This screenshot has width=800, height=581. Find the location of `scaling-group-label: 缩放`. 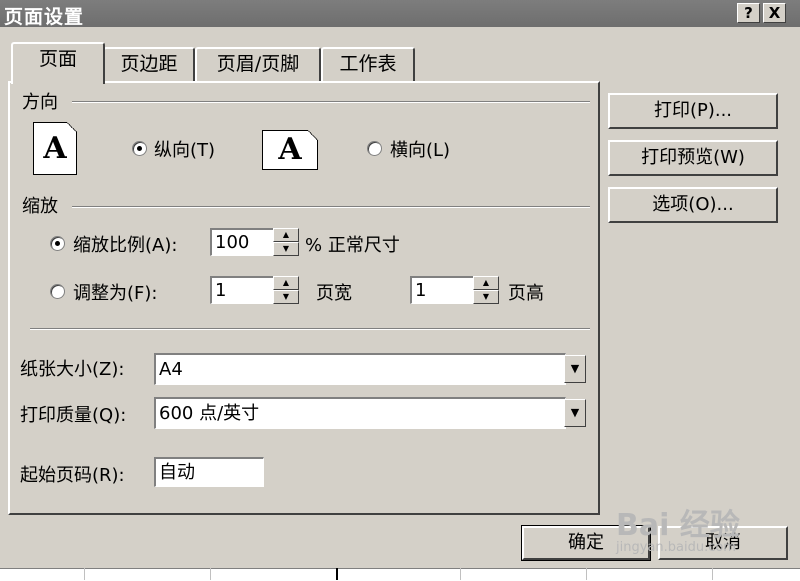

scaling-group-label: 缩放 is located at coordinates (40, 206).